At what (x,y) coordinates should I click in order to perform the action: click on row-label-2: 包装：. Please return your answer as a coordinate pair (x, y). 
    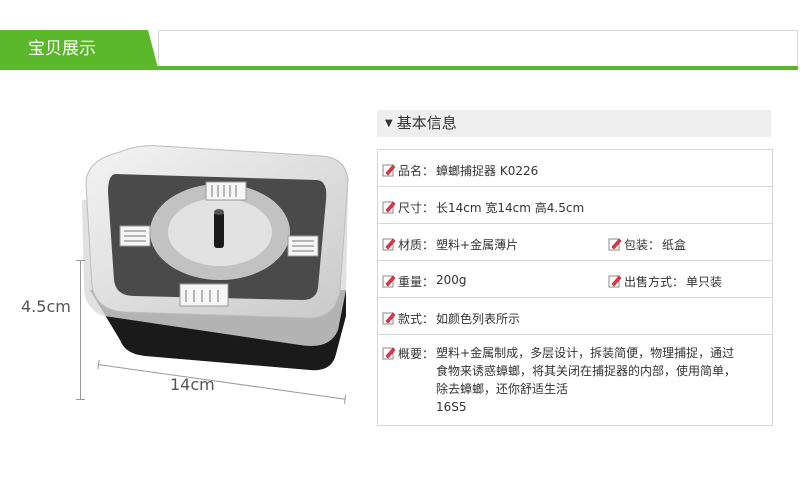
    Looking at the image, I should click on (642, 245).